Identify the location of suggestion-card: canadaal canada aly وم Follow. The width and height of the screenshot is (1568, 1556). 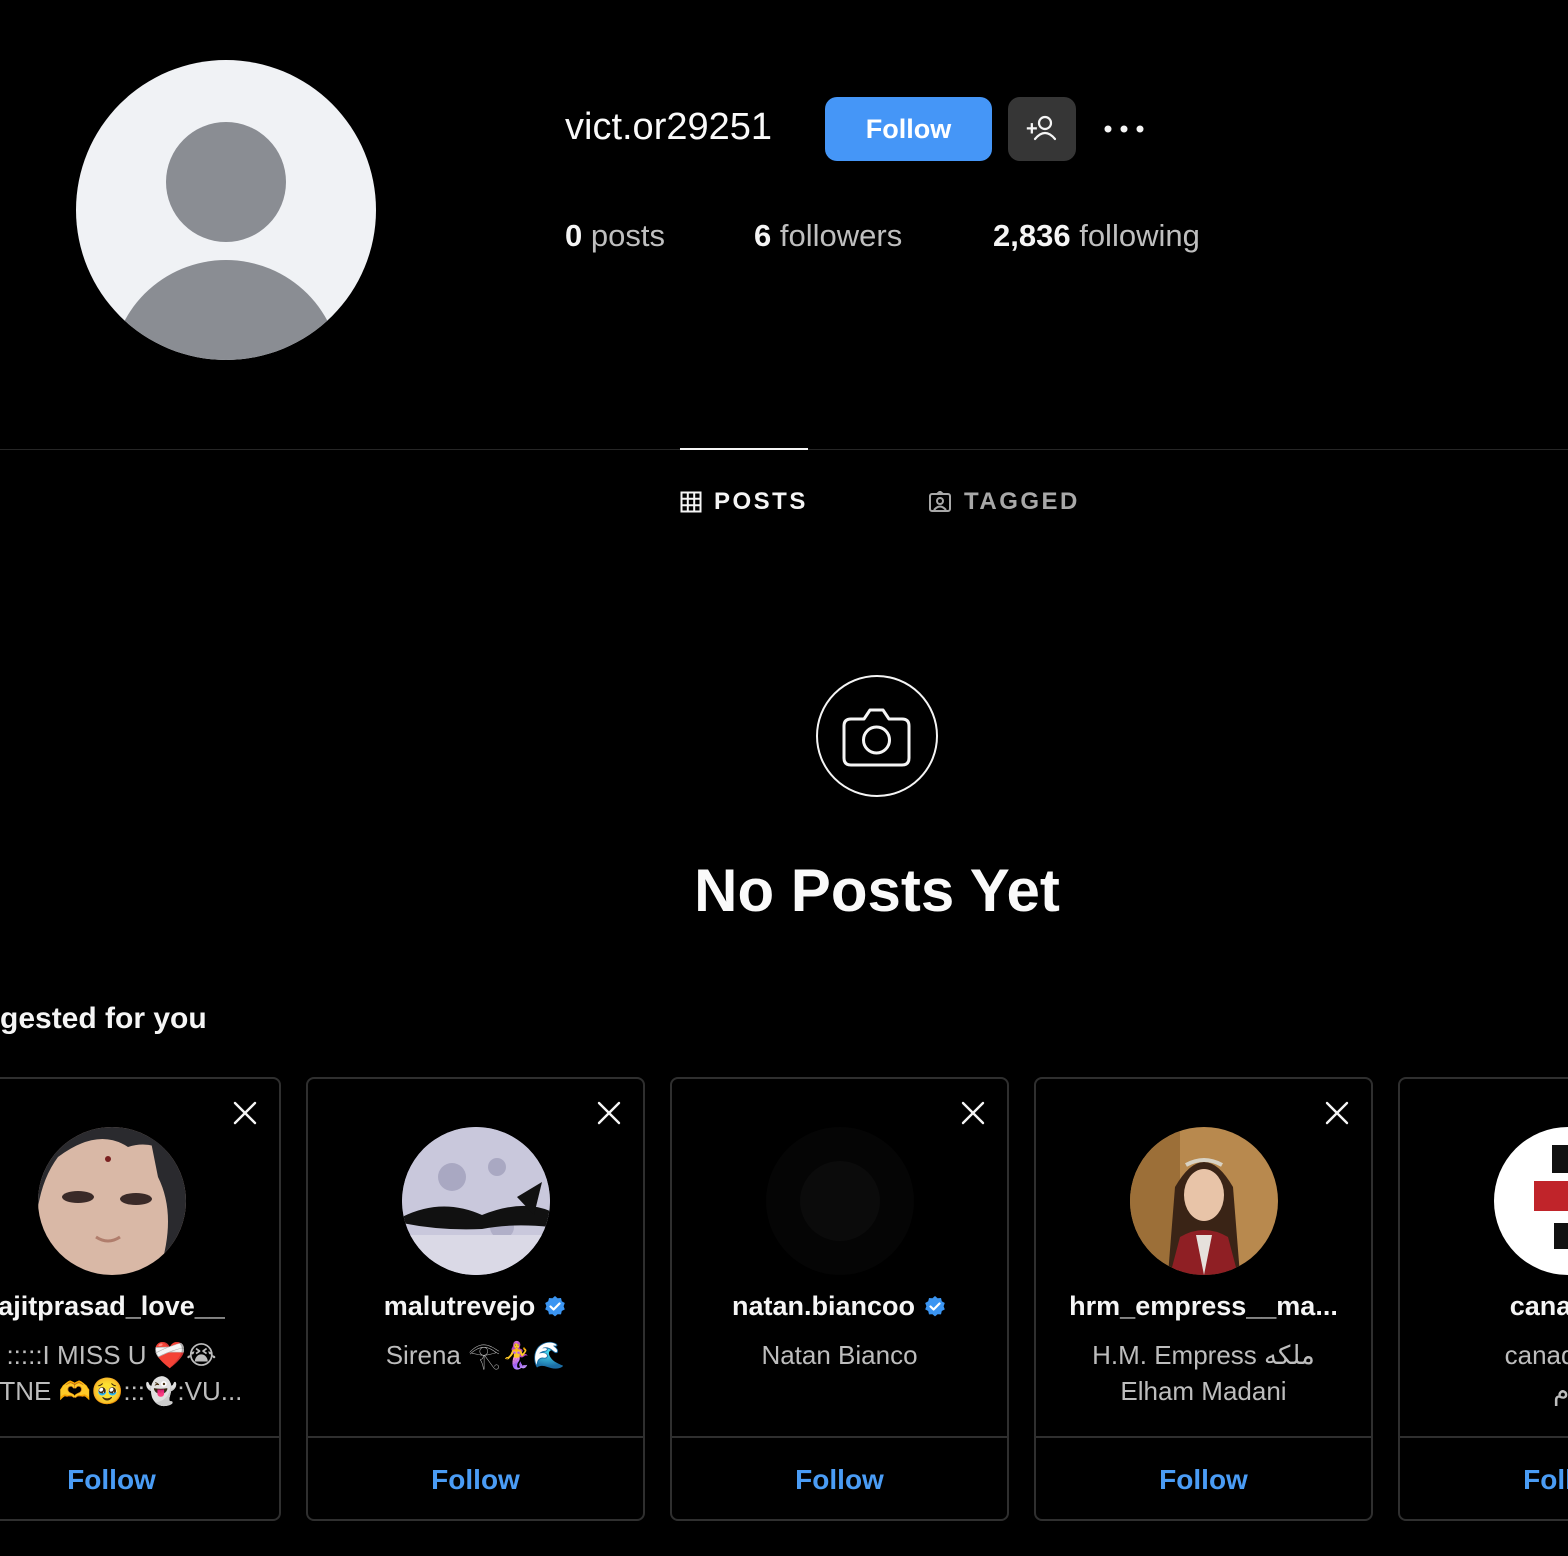
(1483, 1299).